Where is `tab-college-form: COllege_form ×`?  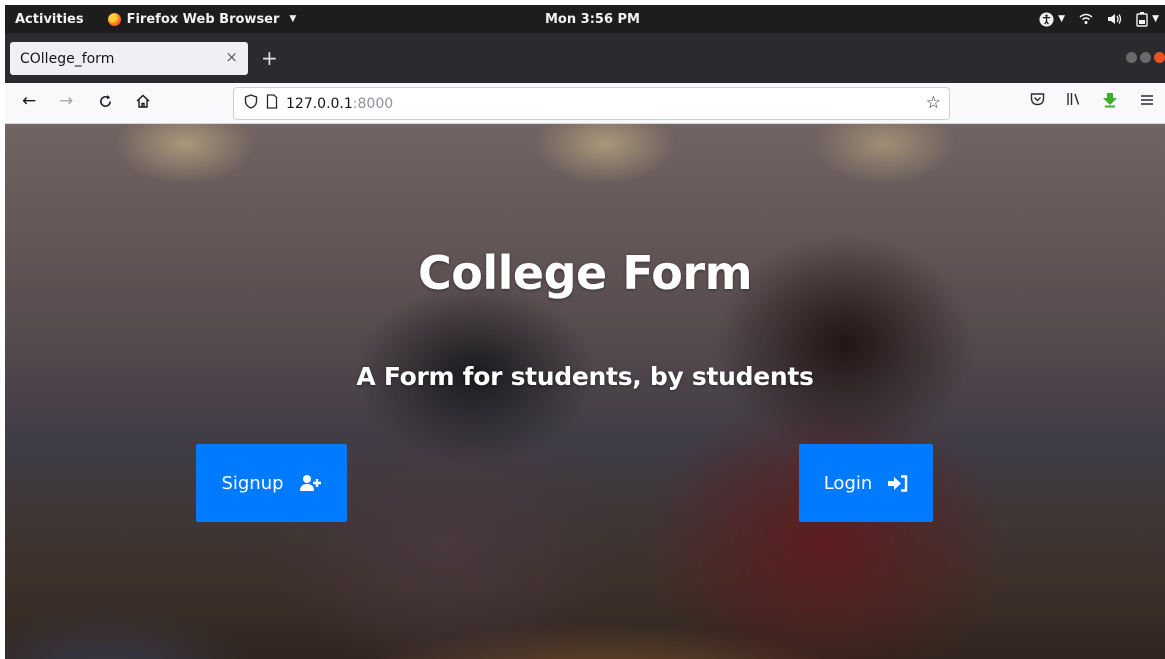 tab-college-form: COllege_form × is located at coordinates (129, 58).